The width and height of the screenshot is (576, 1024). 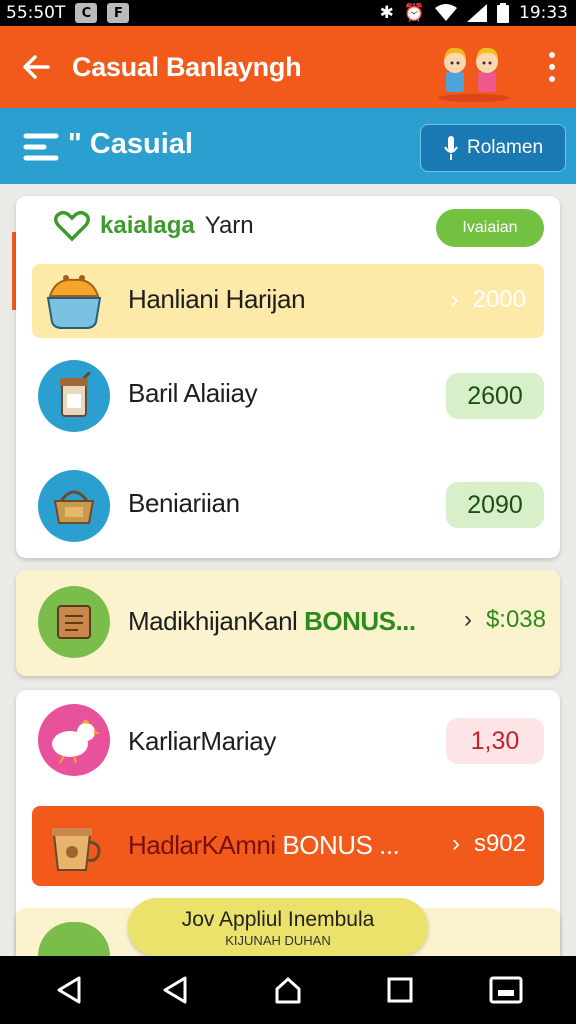 I want to click on list-item-value-group: › 2000, so click(x=488, y=300).